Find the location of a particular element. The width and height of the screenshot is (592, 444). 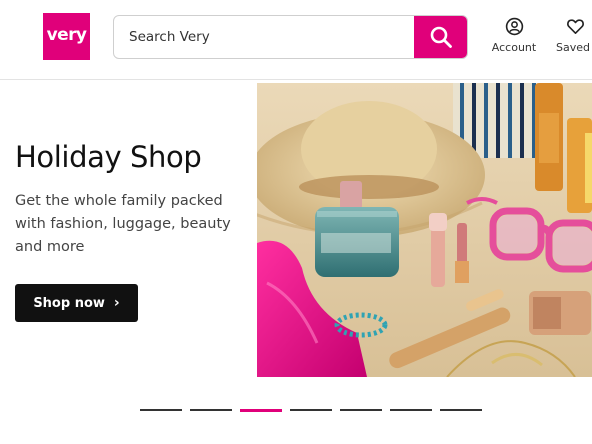

logo-text: very is located at coordinates (66, 35).